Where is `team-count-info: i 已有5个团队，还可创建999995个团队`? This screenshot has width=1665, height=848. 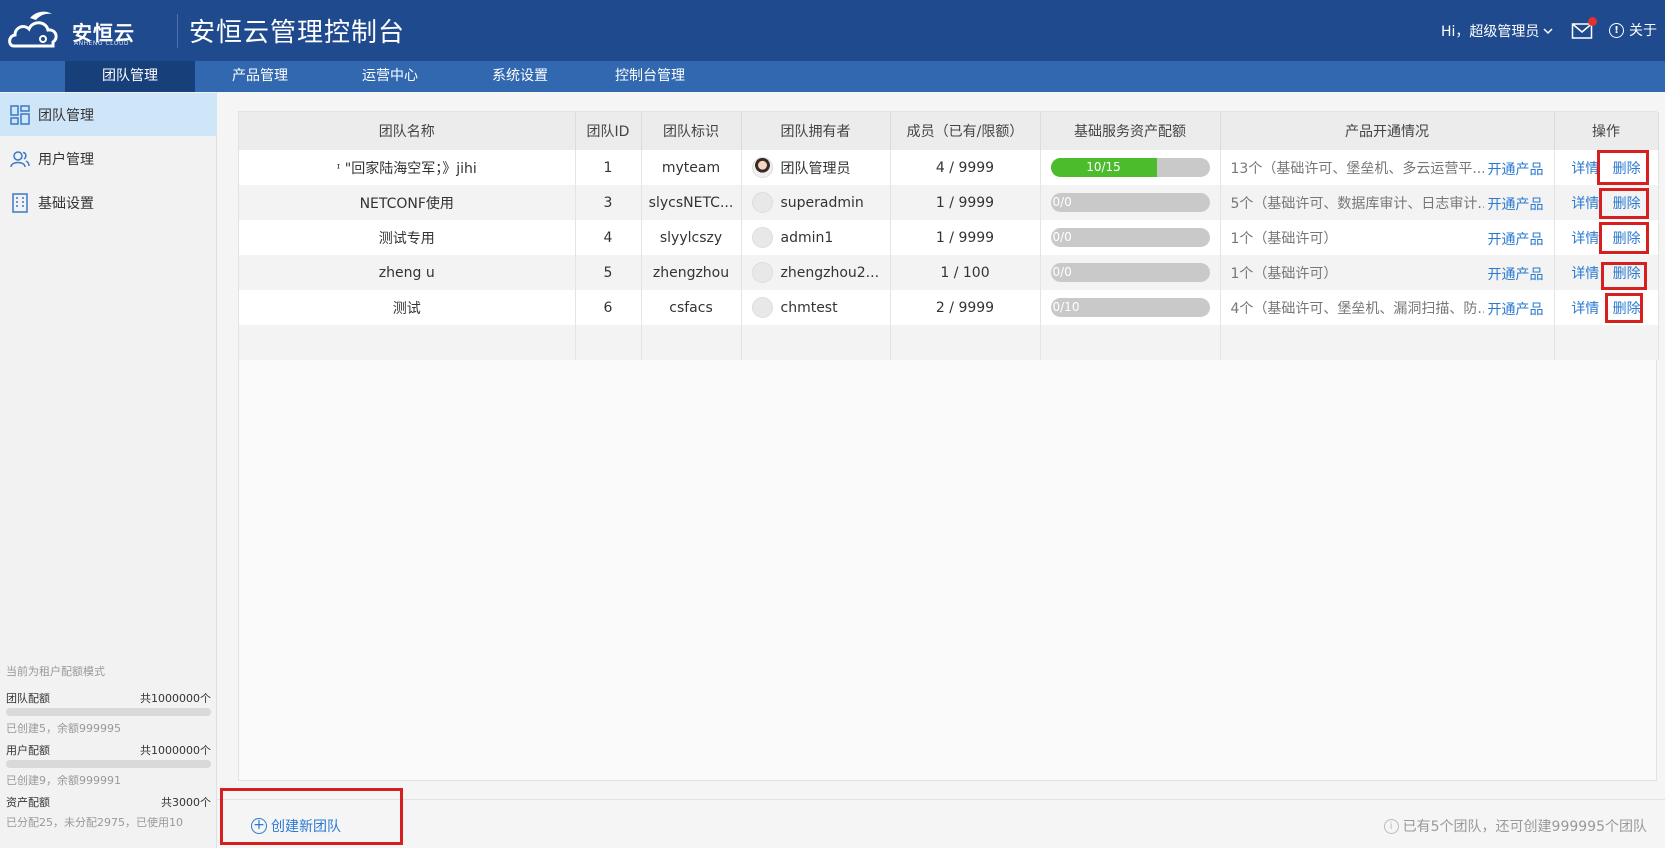
team-count-info: i 已有5个团队，还可创建999995个团队 is located at coordinates (1515, 826).